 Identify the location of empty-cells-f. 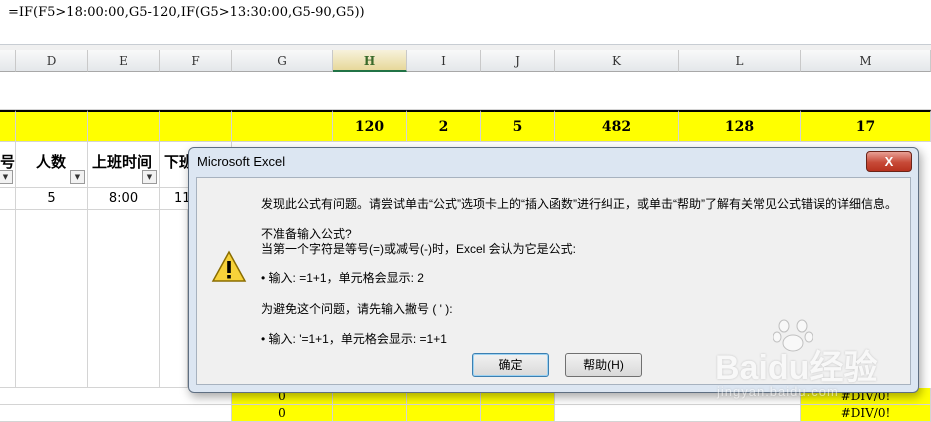
(174, 299).